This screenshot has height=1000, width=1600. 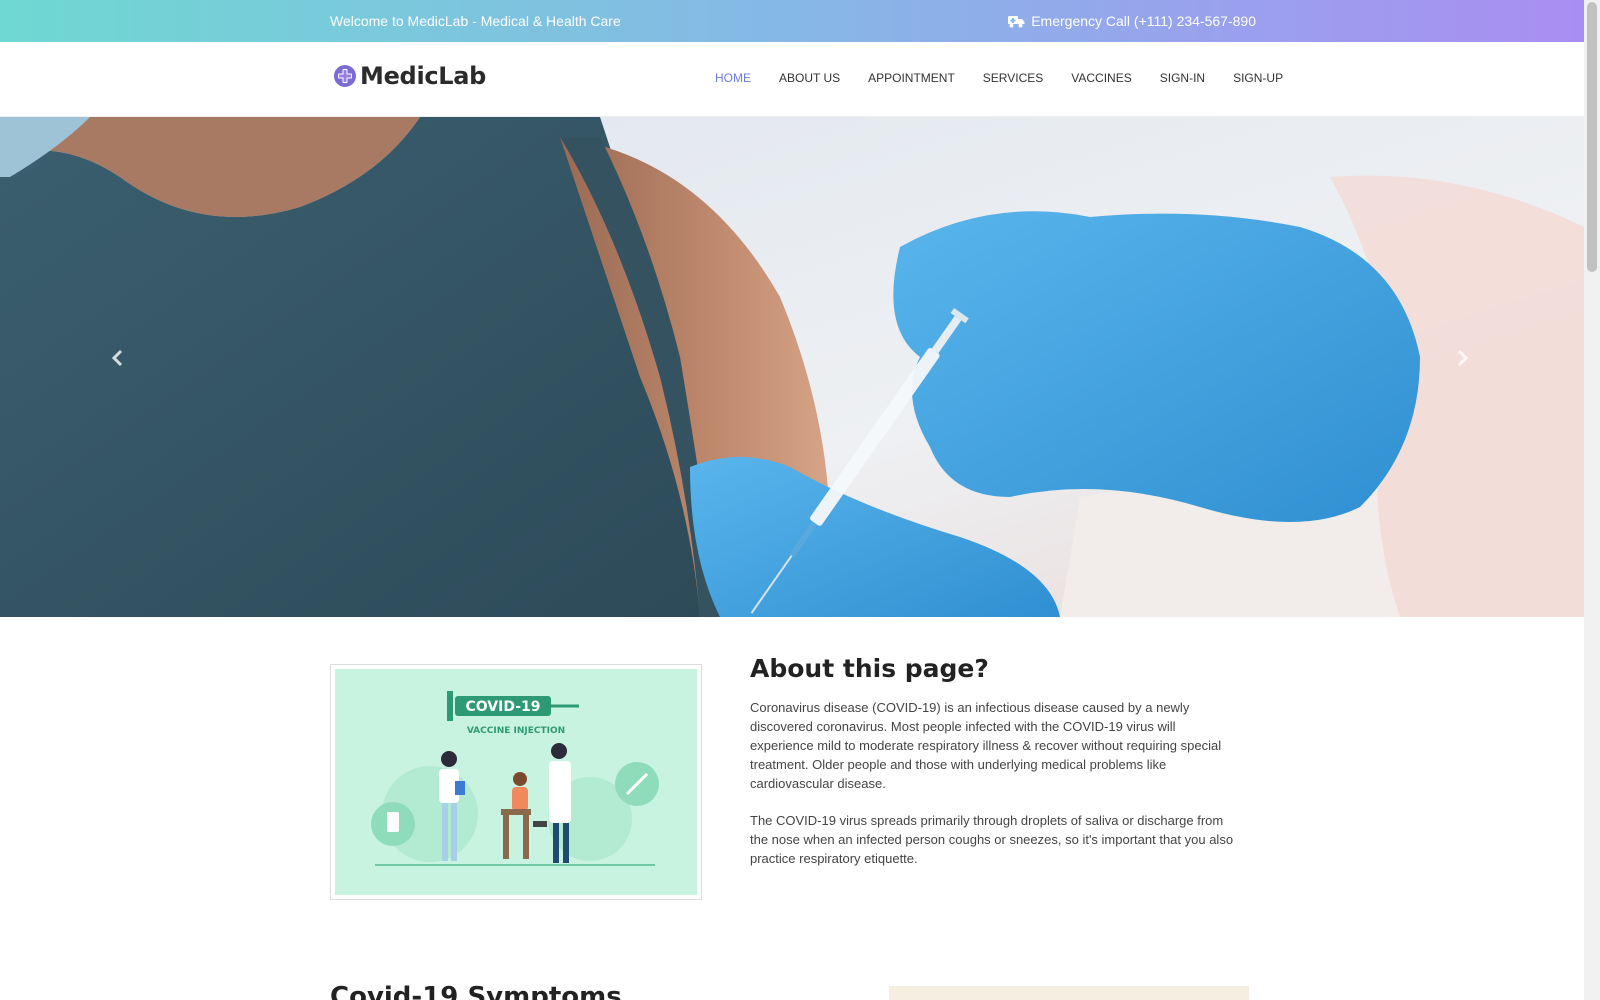 What do you see at coordinates (1143, 21) in the screenshot?
I see `emergency-call-text: Emergency Call (+111) 234-567-890` at bounding box center [1143, 21].